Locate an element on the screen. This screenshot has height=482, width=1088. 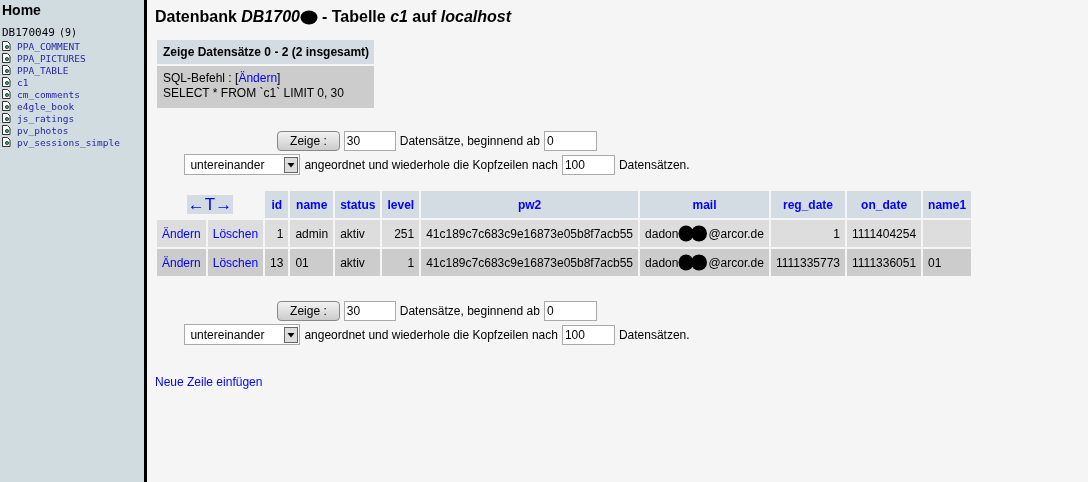
table-link: PPA_COMMENT is located at coordinates (48, 46).